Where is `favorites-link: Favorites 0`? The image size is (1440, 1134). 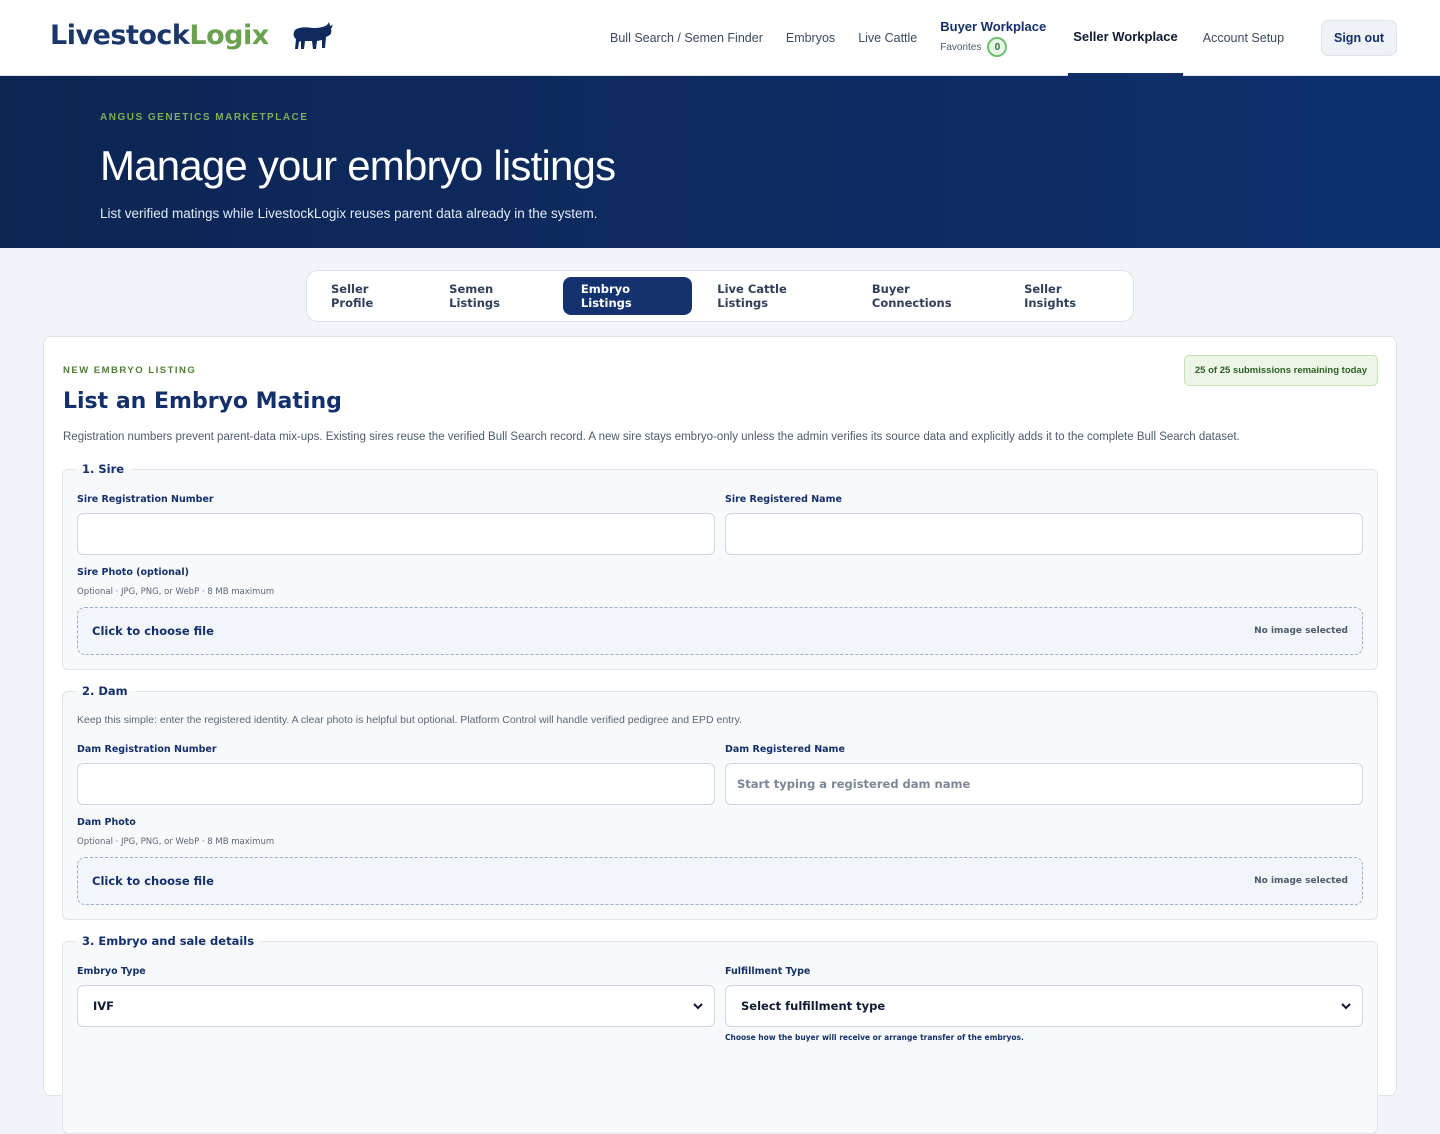 favorites-link: Favorites 0 is located at coordinates (993, 47).